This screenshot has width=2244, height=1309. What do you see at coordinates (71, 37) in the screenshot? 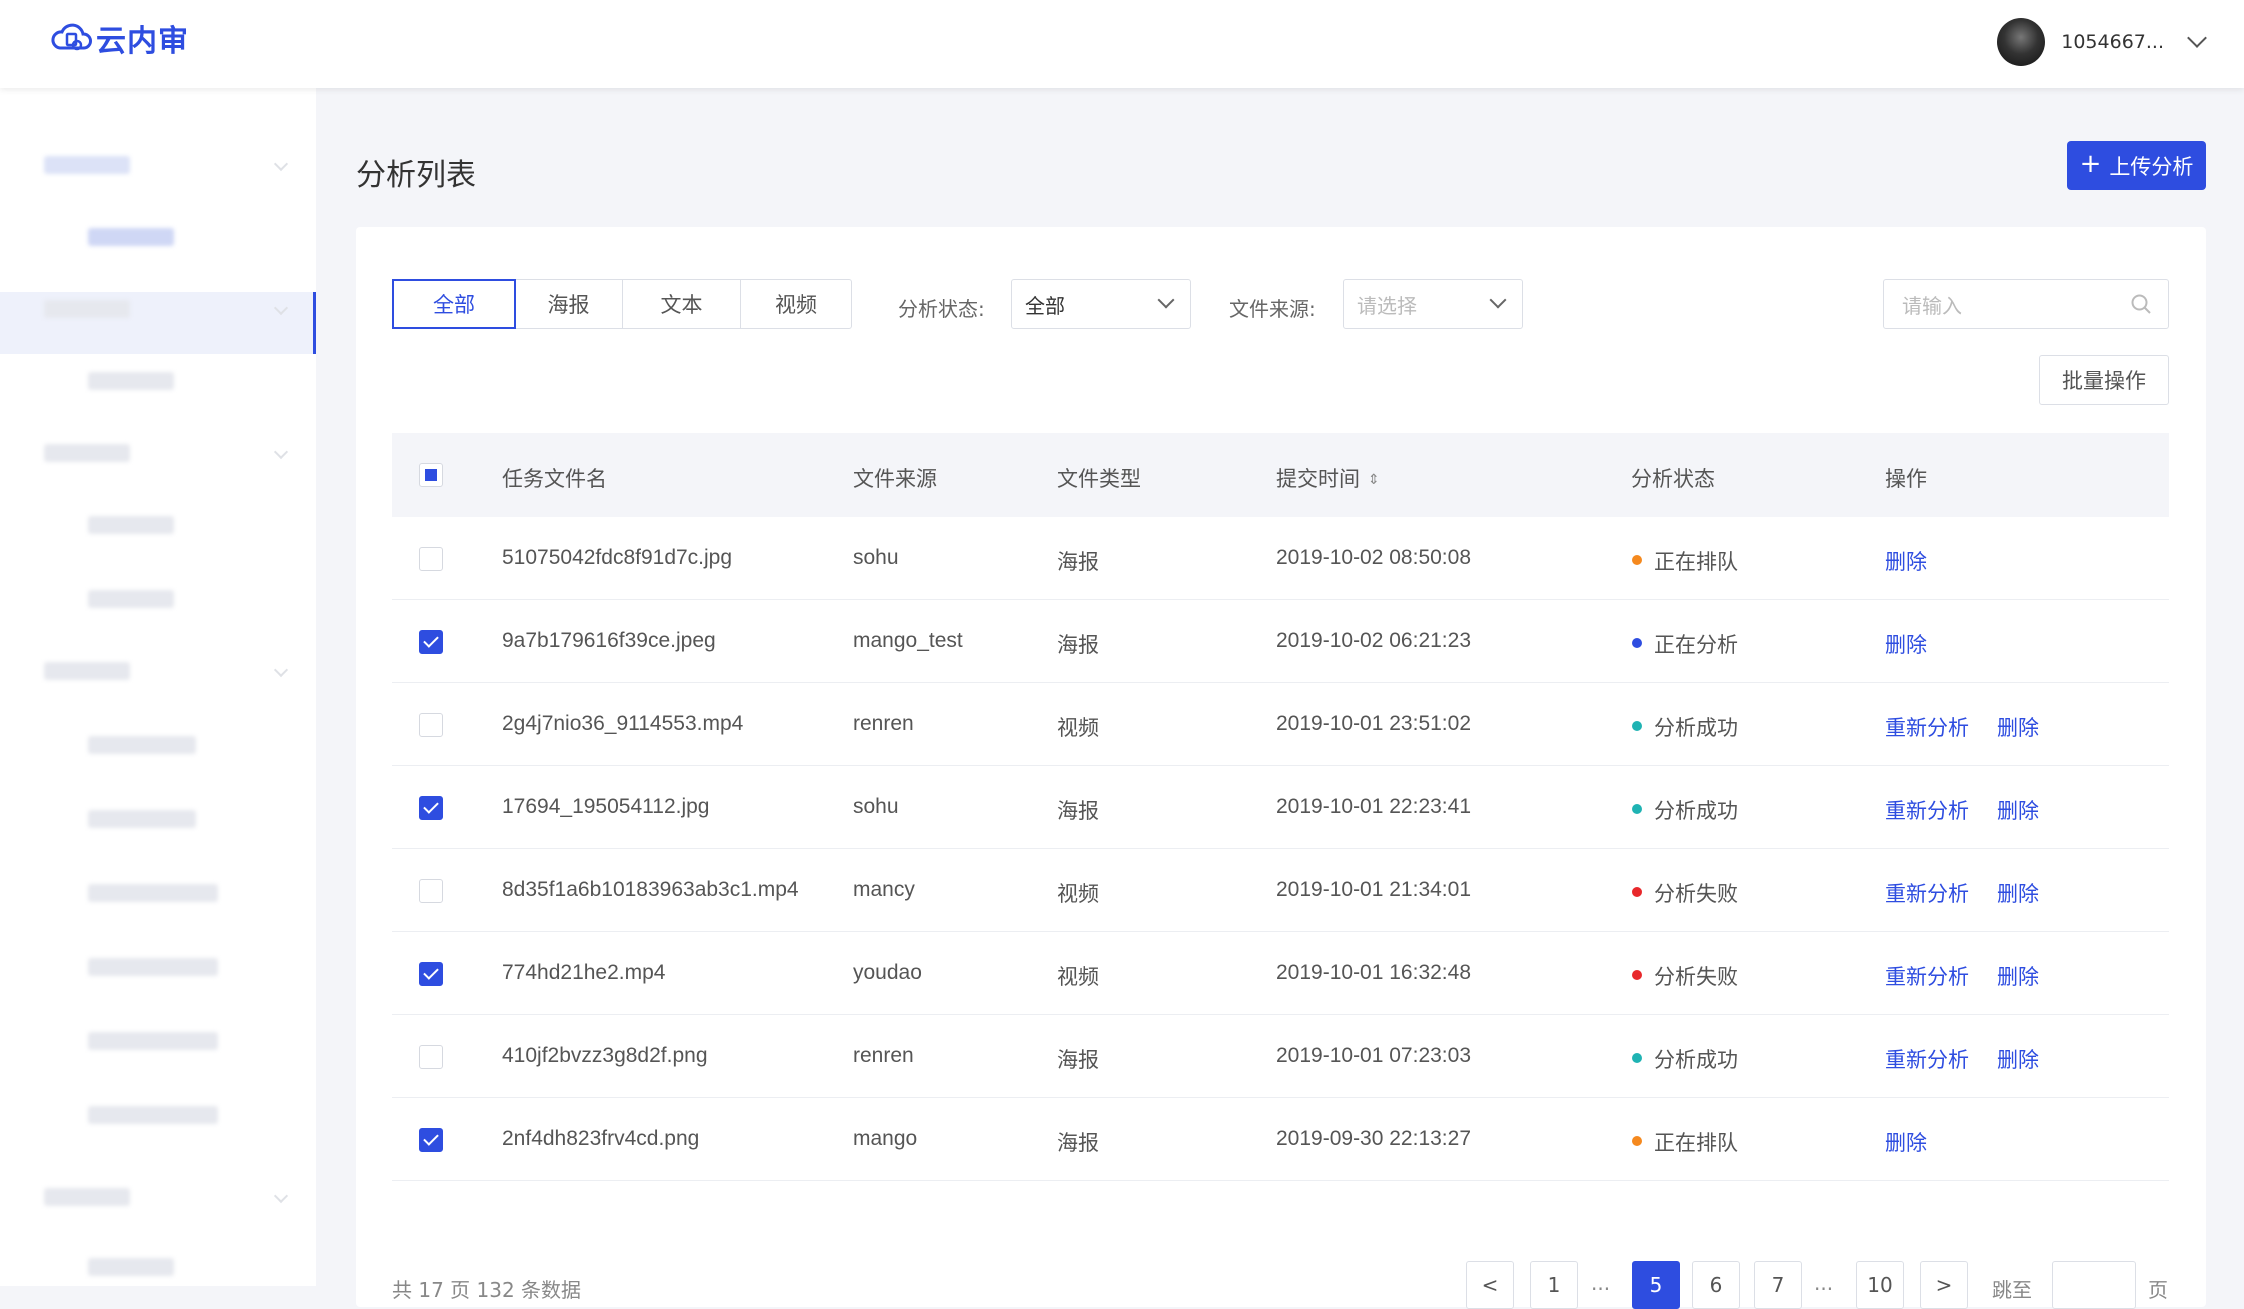
I see `cloud-logo-icon` at bounding box center [71, 37].